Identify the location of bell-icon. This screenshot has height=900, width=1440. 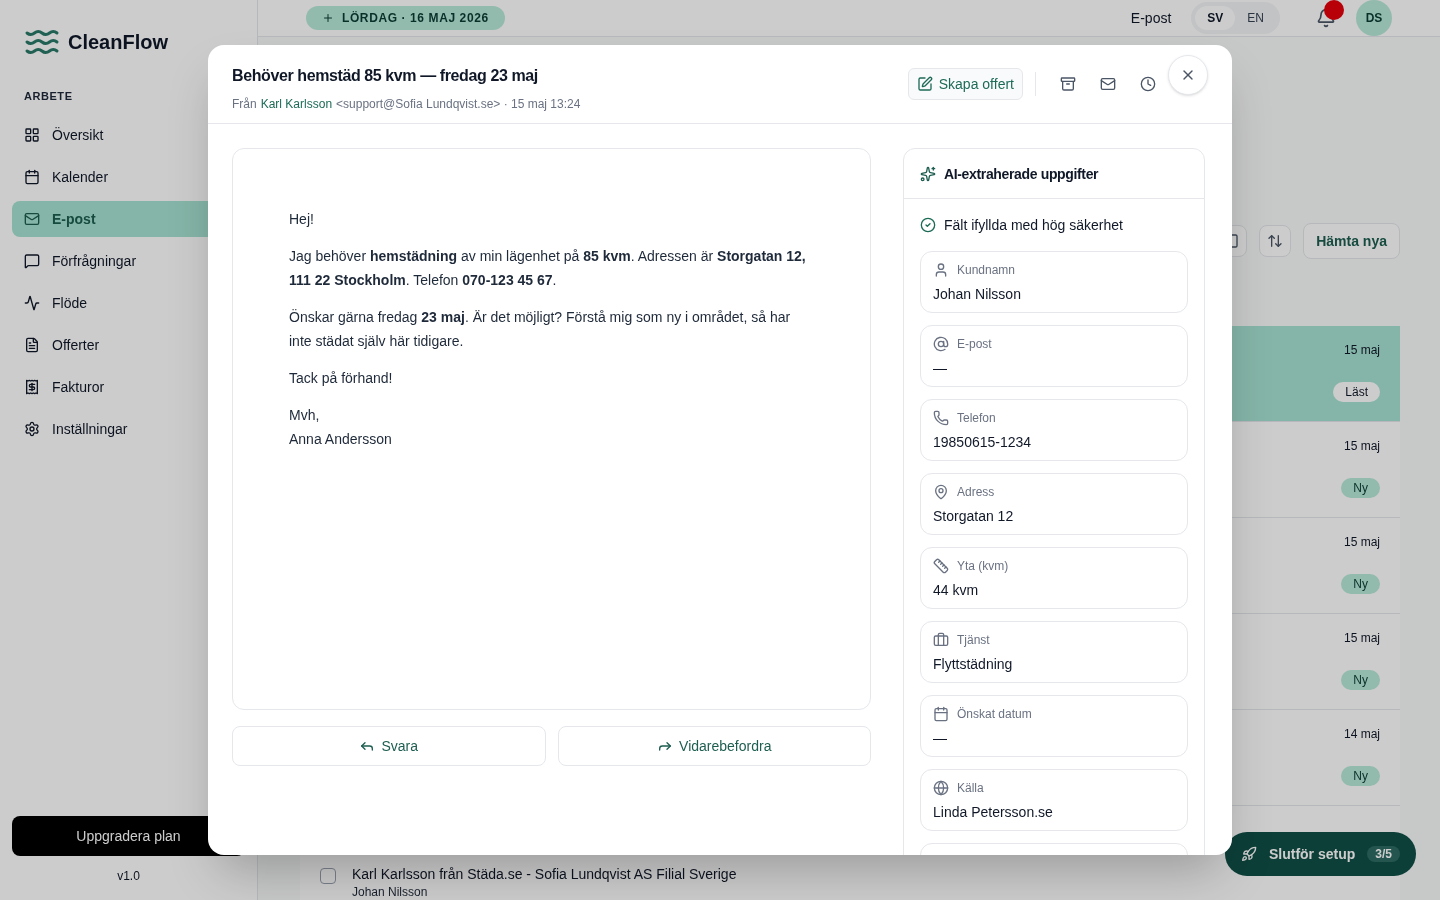
(1326, 18).